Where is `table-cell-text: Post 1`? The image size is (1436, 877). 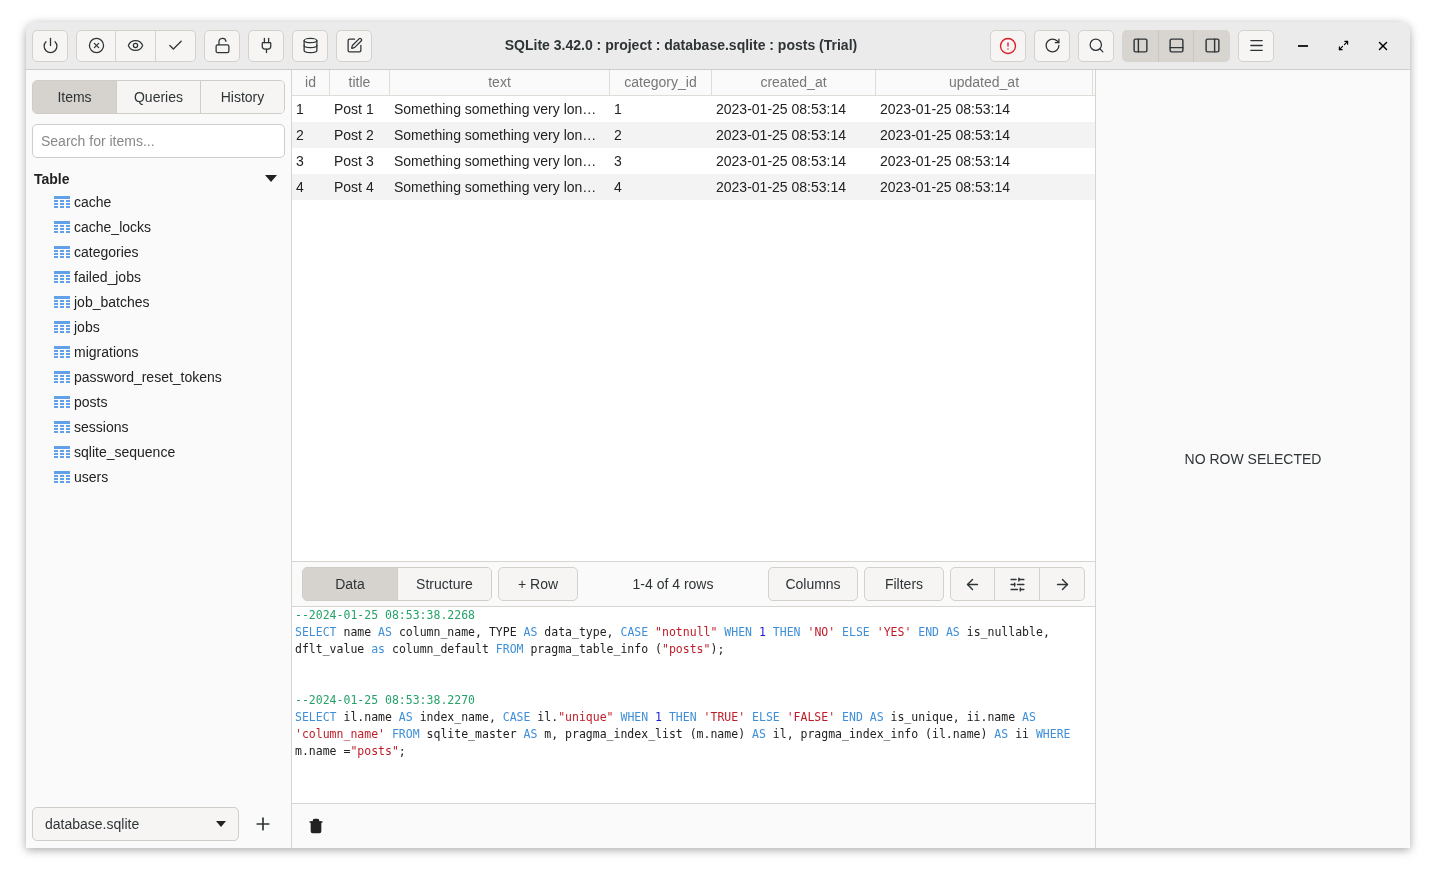
table-cell-text: Post 1 is located at coordinates (354, 109).